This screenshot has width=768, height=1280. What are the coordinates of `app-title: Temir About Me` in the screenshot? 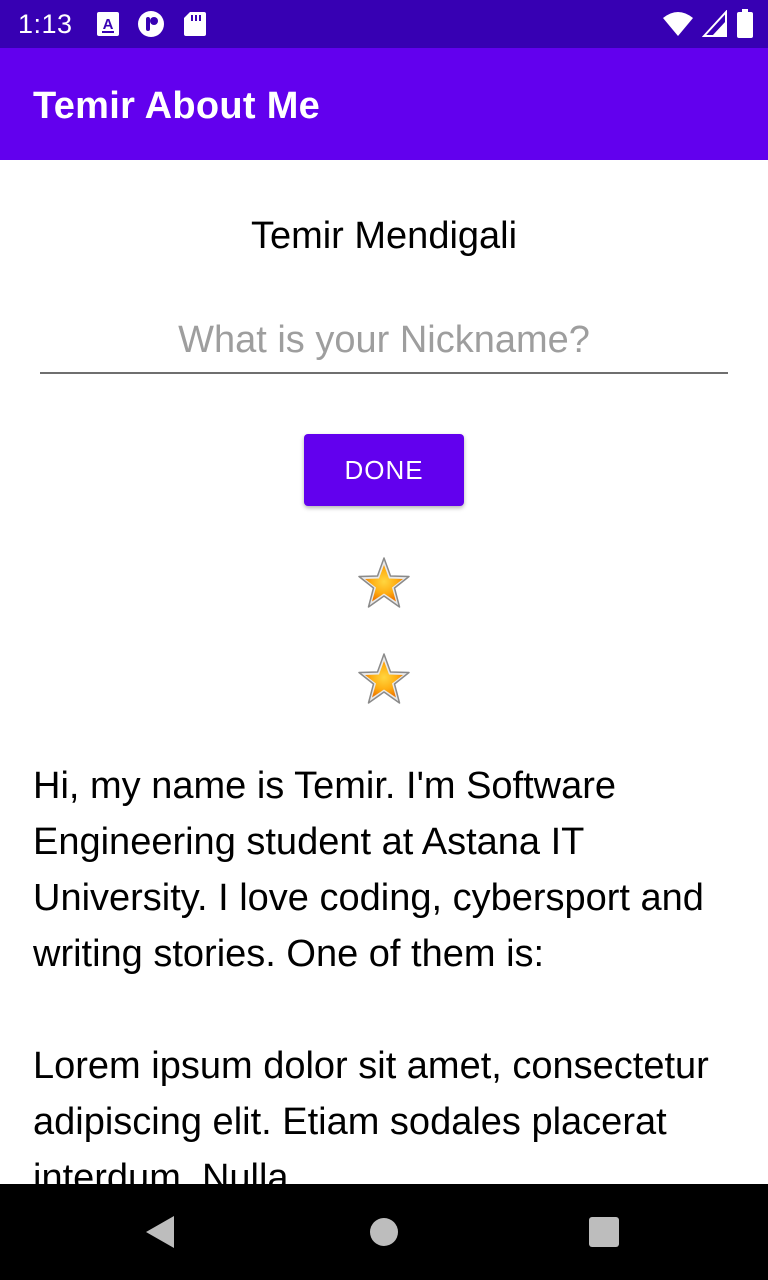 It's located at (177, 106).